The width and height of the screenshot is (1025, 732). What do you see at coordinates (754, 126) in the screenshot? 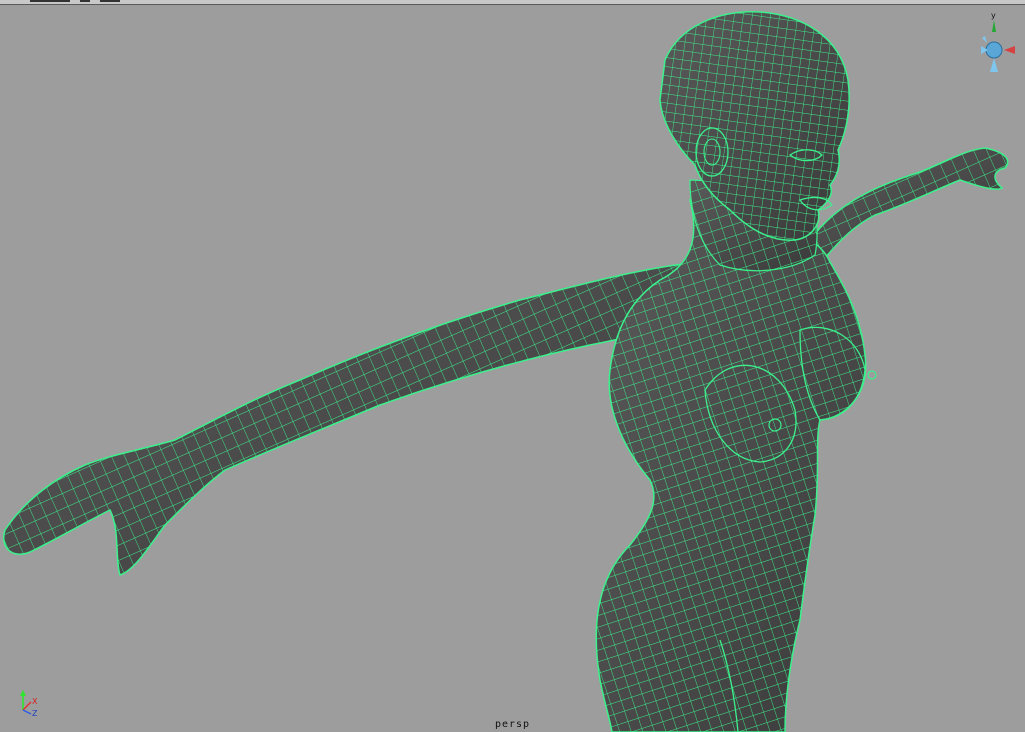
I see `head-mesh` at bounding box center [754, 126].